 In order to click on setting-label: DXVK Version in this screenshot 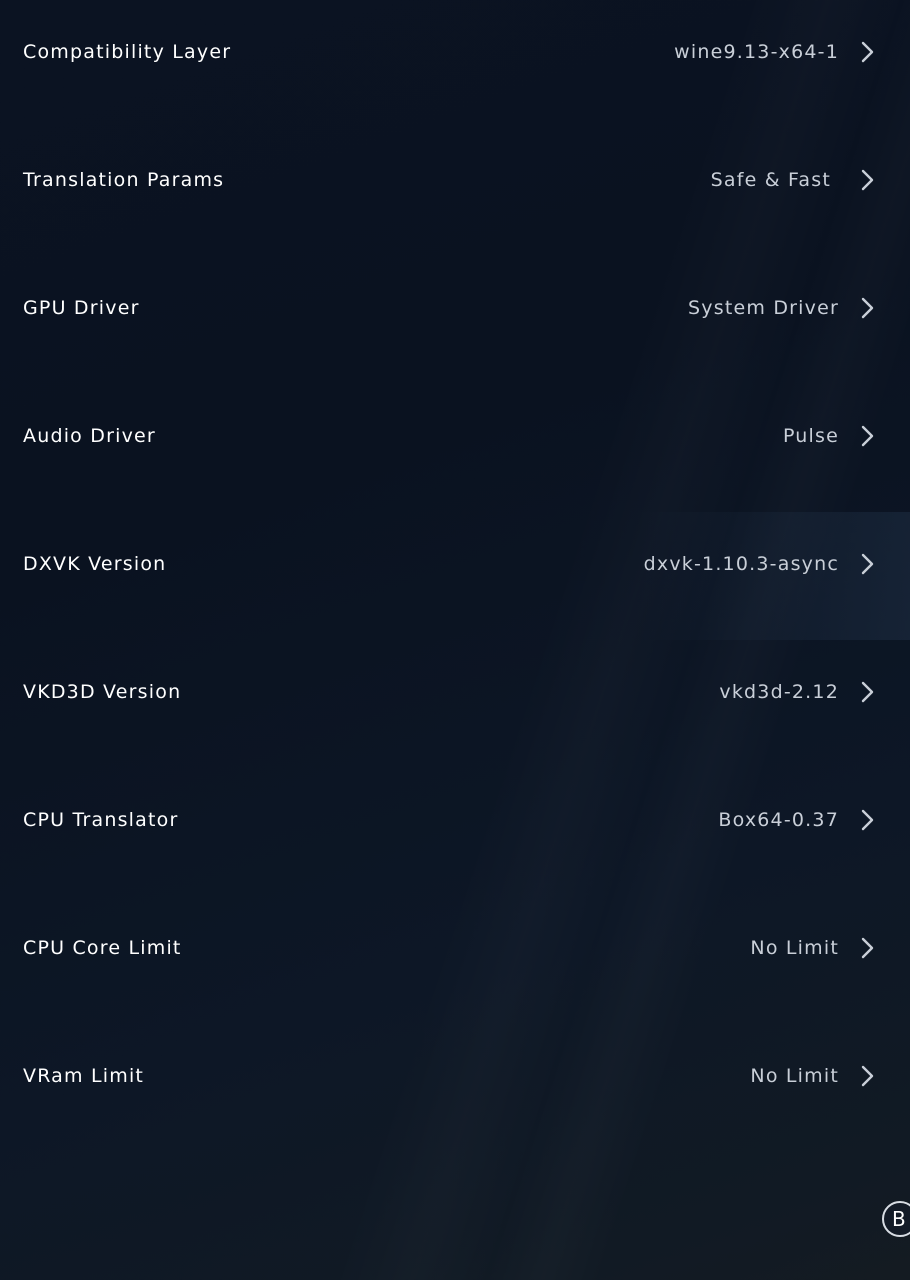, I will do `click(95, 564)`.